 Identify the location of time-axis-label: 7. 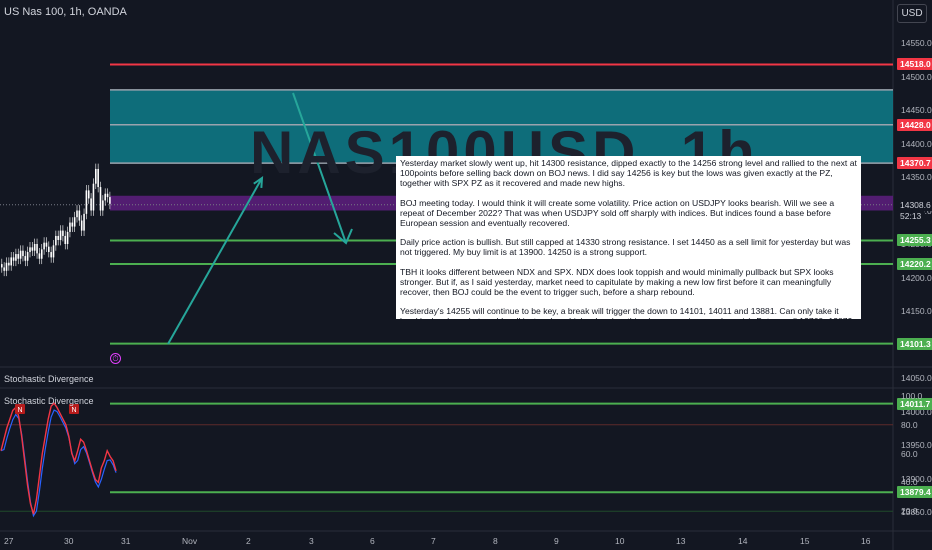
(433, 541).